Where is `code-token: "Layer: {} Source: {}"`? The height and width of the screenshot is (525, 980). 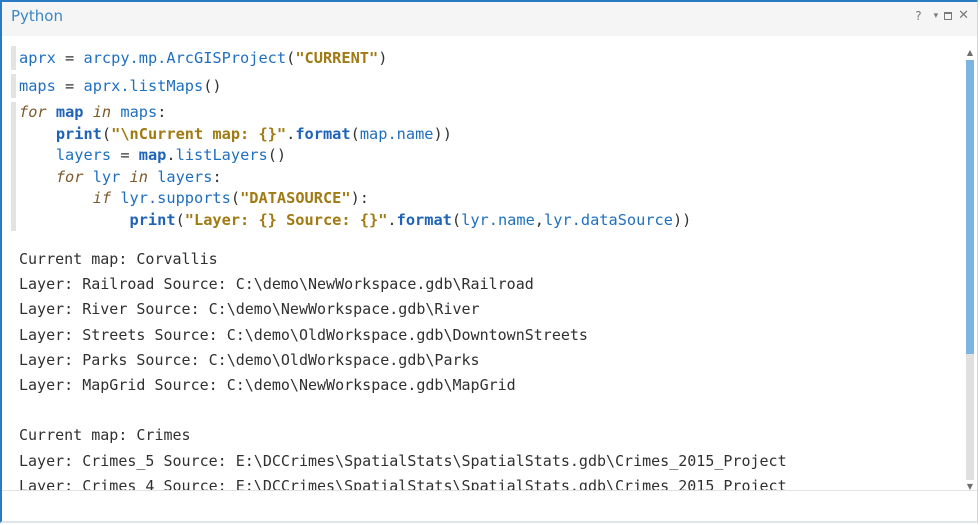
code-token: "Layer: {} Source: {}" is located at coordinates (286, 219).